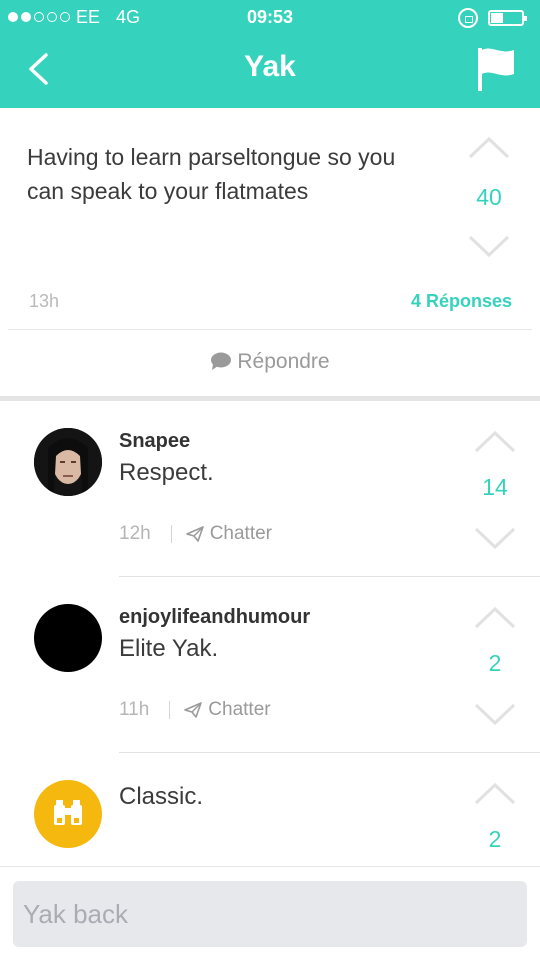  What do you see at coordinates (468, 18) in the screenshot?
I see `rotation-lock-icon` at bounding box center [468, 18].